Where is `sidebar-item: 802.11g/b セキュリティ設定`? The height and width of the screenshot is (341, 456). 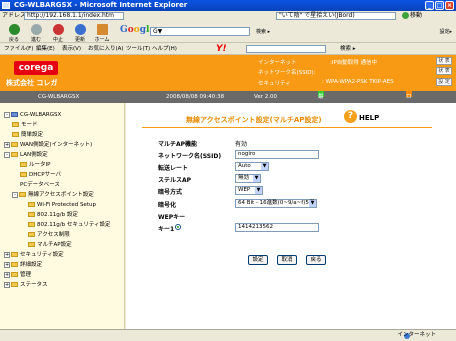
sidebar-item: 802.11g/b セキュリティ設定 is located at coordinates (69, 225).